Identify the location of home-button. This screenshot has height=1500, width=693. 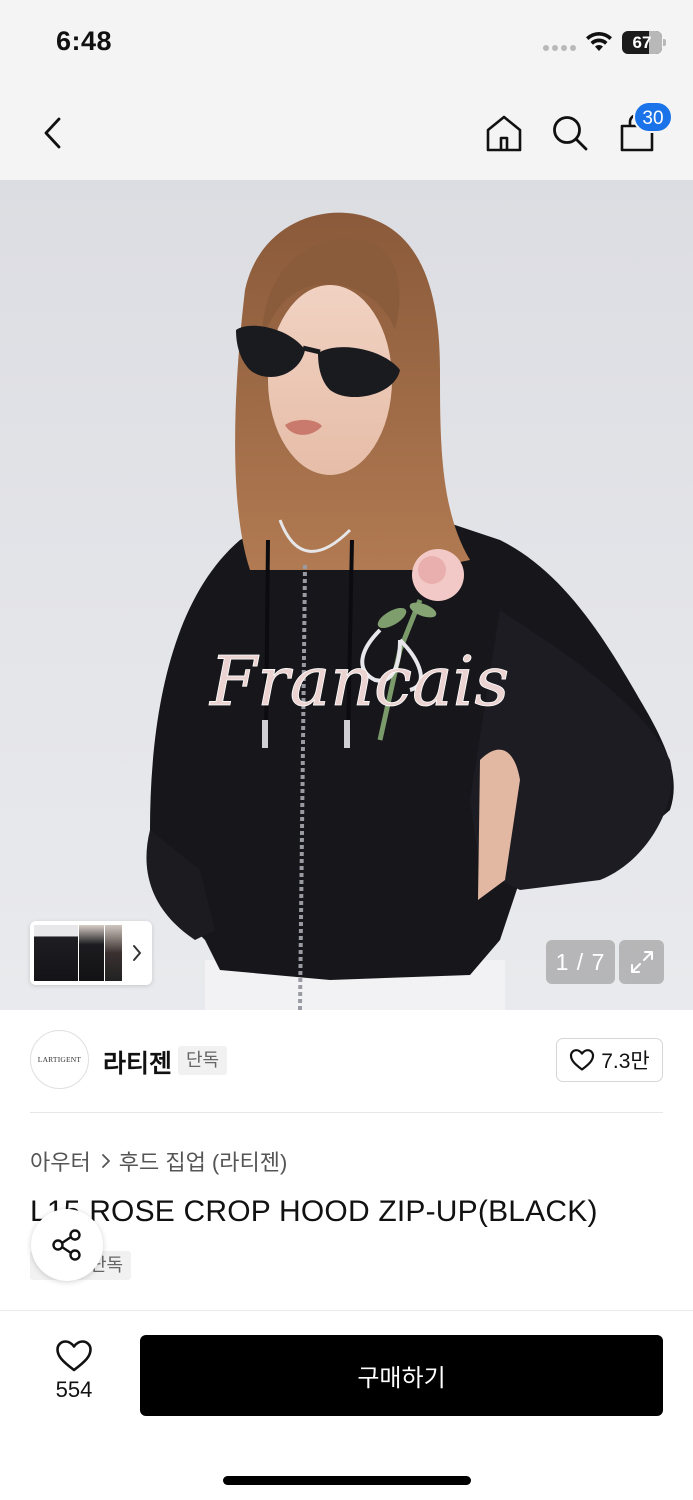
(504, 133).